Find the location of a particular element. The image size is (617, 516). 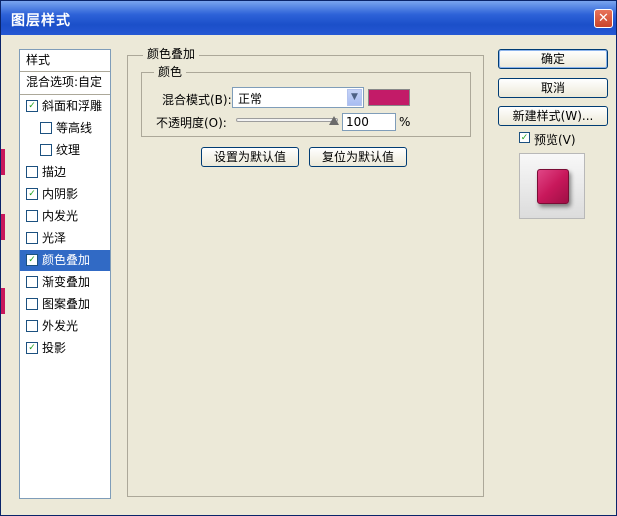

sidebar-item: 等高线 is located at coordinates (65, 128).